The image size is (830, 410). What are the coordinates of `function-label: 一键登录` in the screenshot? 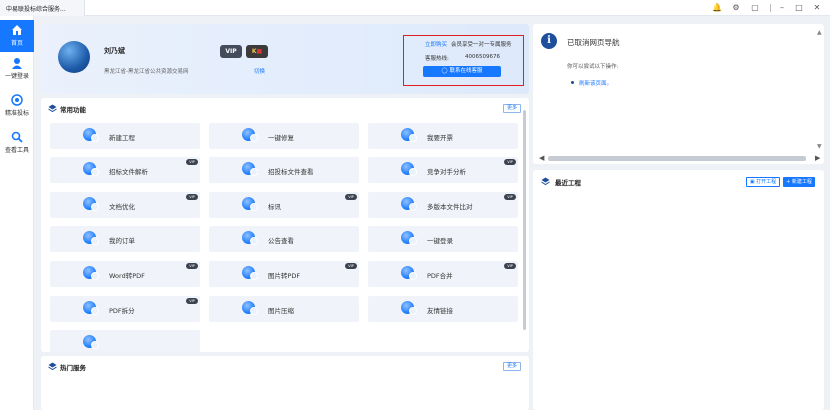 It's located at (440, 241).